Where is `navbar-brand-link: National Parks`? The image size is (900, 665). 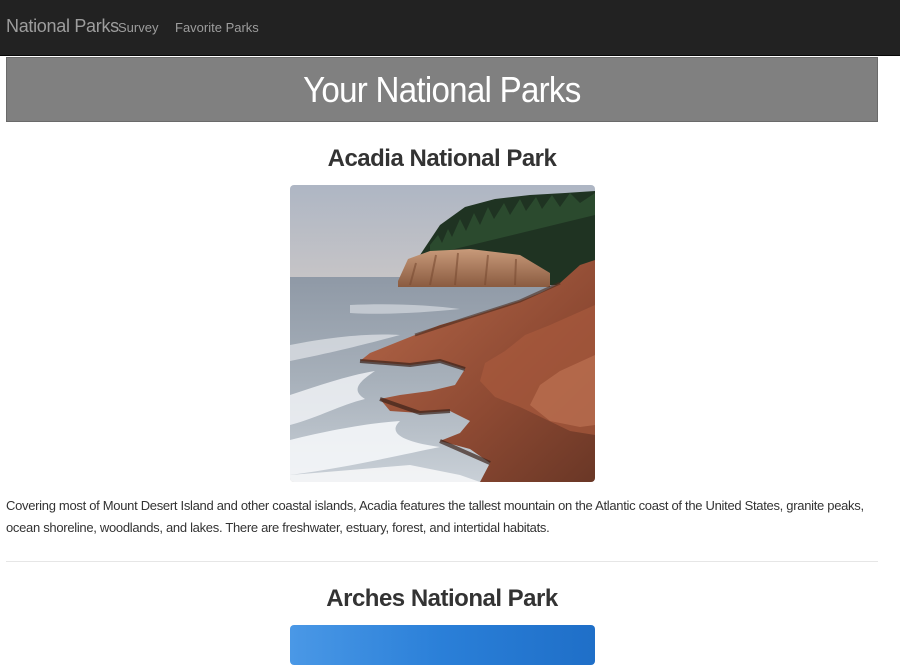 navbar-brand-link: National Parks is located at coordinates (62, 26).